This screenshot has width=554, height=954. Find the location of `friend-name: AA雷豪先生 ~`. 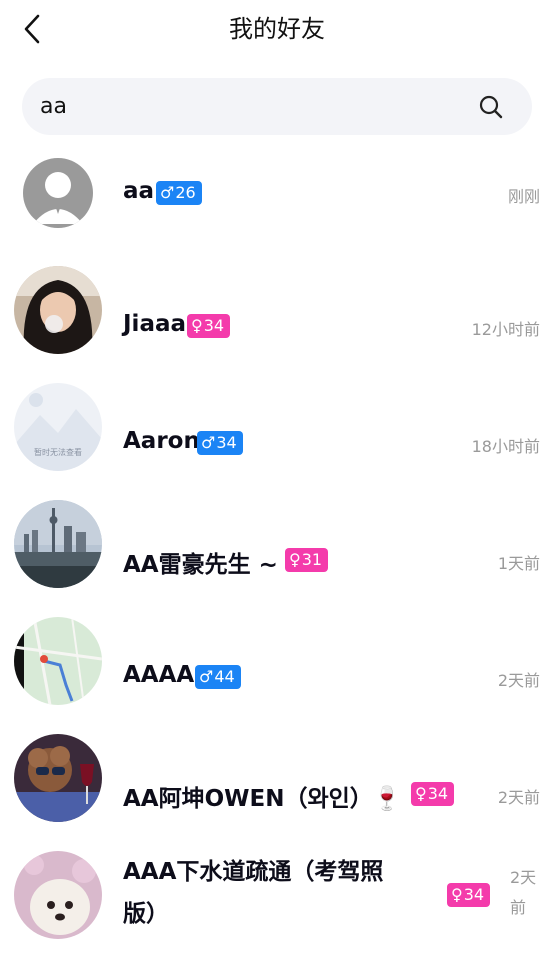

friend-name: AA雷豪先生 ~ is located at coordinates (200, 565).